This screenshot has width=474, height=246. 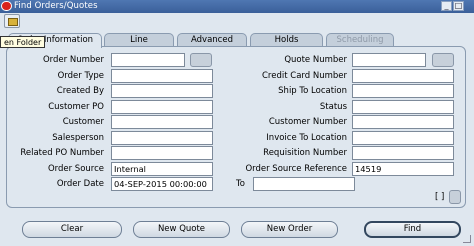 I want to click on status-field, so click(x=403, y=107).